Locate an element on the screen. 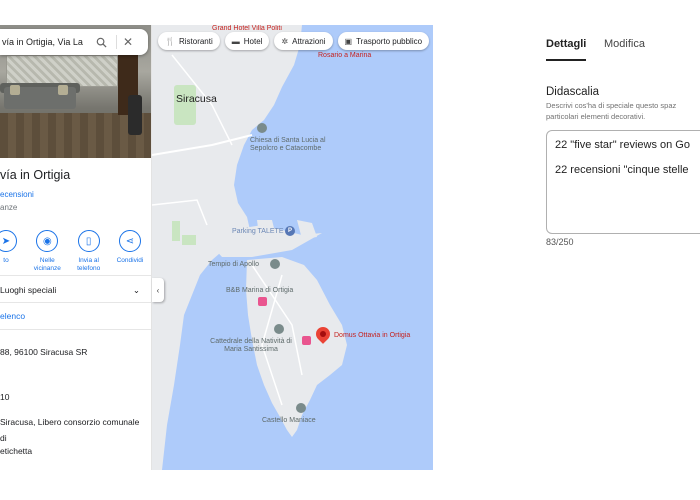 The image size is (700, 500). utensils-icon: 🍴 is located at coordinates (170, 41).